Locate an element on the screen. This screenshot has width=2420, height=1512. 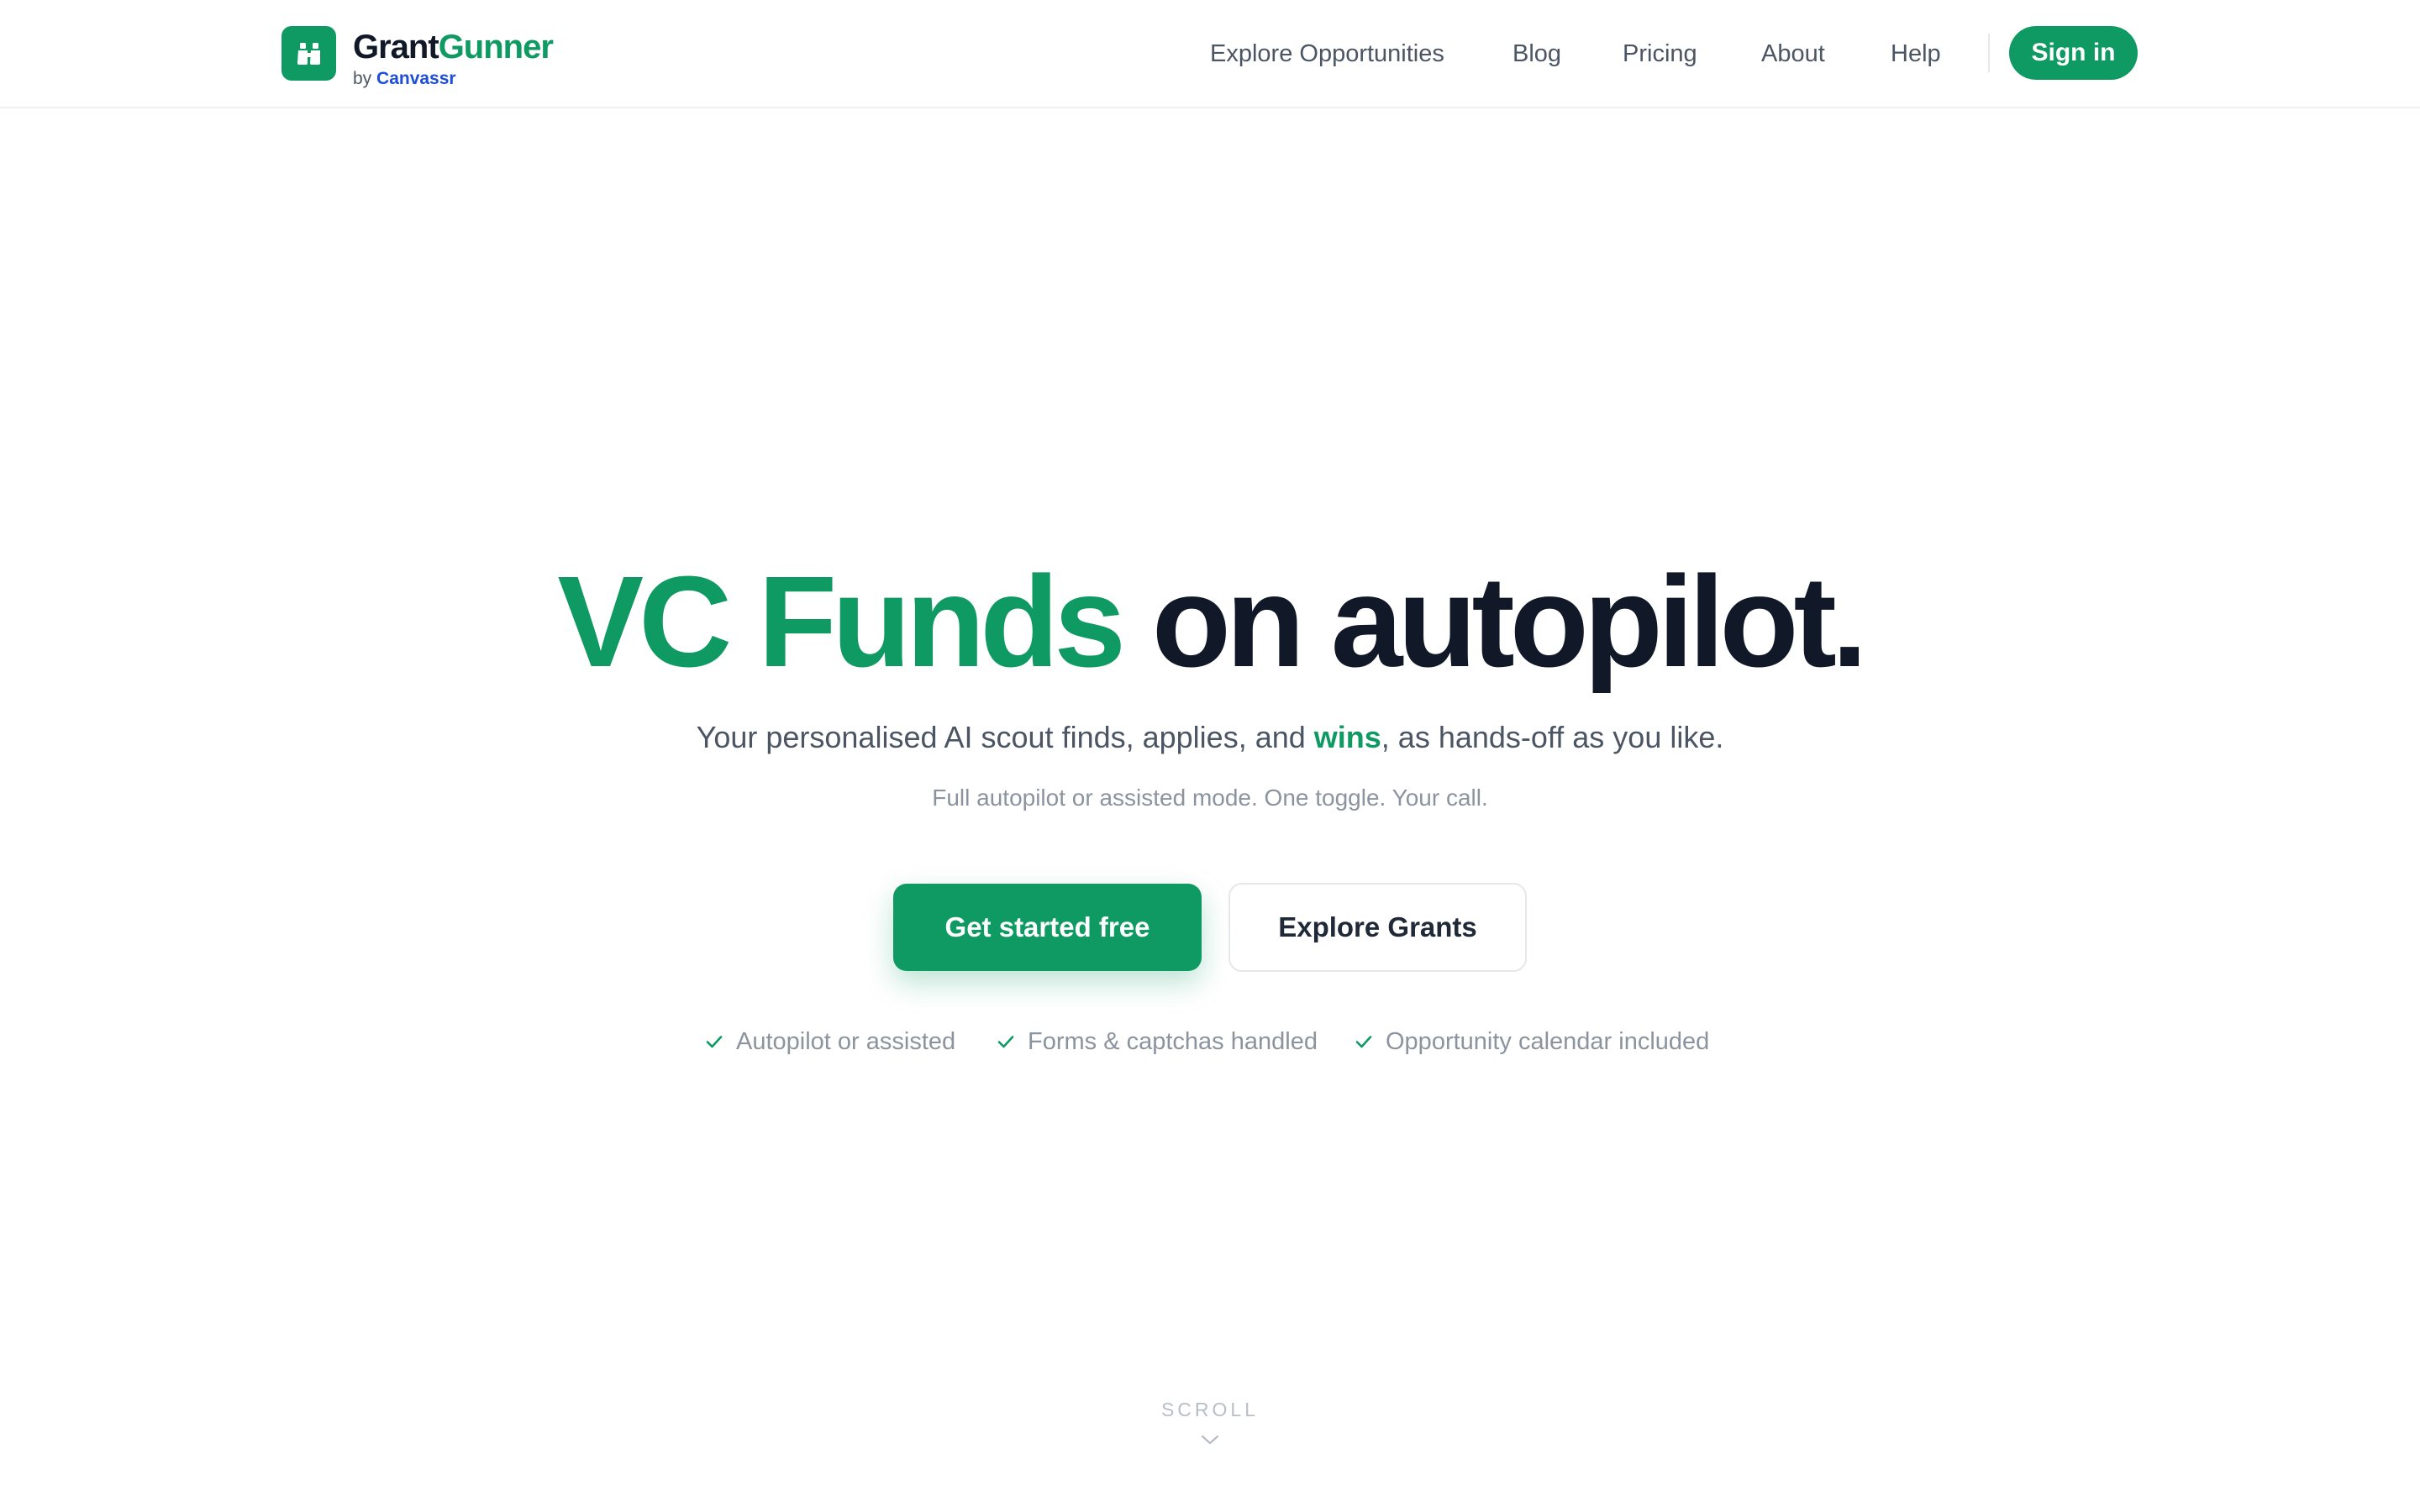
nav-explore-opportunities: Explore Opportunities is located at coordinates (1327, 54).